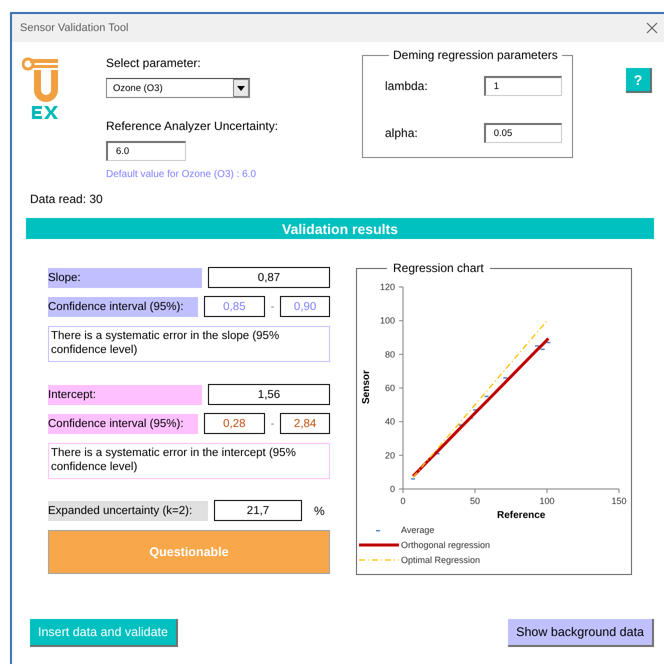  Describe the element at coordinates (340, 228) in the screenshot. I see `results-banner: Validation results` at that location.